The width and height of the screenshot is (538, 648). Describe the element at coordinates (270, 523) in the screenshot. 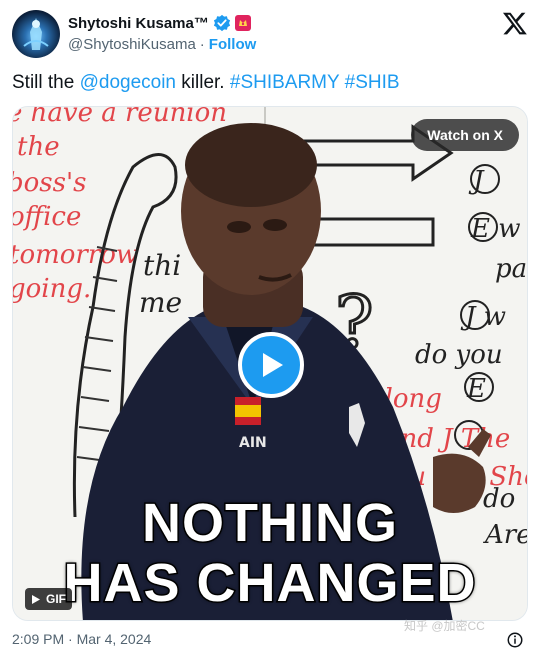

I see `gif-caption-line1: NOTHING` at that location.